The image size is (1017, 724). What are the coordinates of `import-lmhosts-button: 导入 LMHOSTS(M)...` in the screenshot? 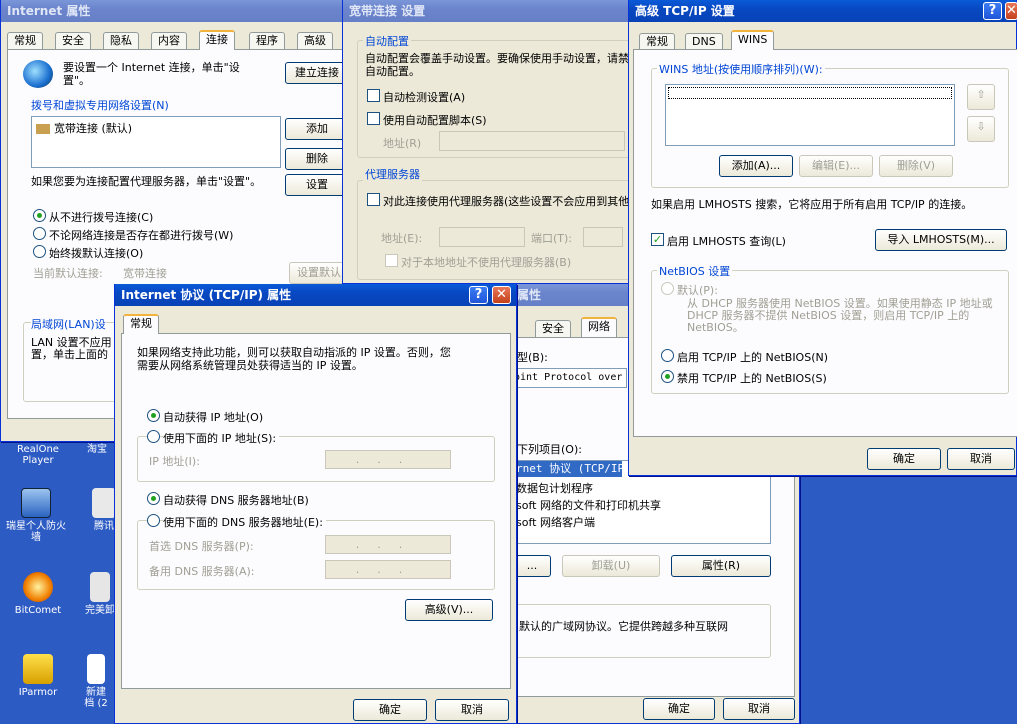 It's located at (941, 240).